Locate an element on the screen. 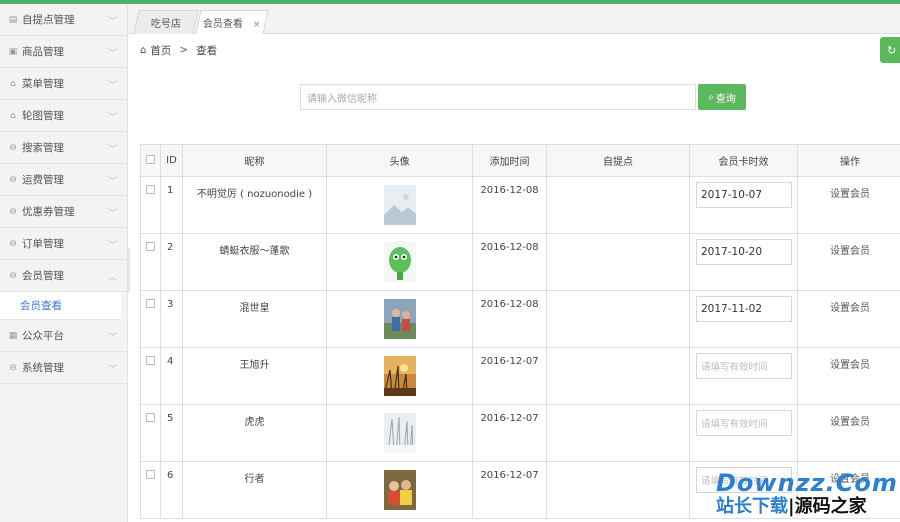 Image resolution: width=900 pixels, height=522 pixels. column-header-nickname: 昵称 is located at coordinates (254, 160).